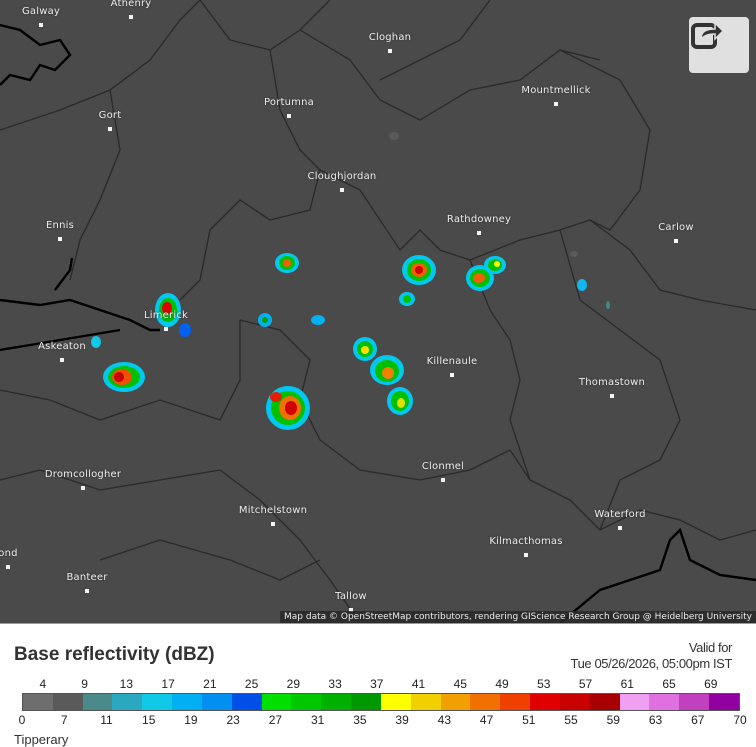  What do you see at coordinates (382, 720) in the screenshot?
I see `scale-bottom-ticks: 0 7 11 15 19 23 27 31 35 39 43 47 51 55 59 63 67 70` at bounding box center [382, 720].